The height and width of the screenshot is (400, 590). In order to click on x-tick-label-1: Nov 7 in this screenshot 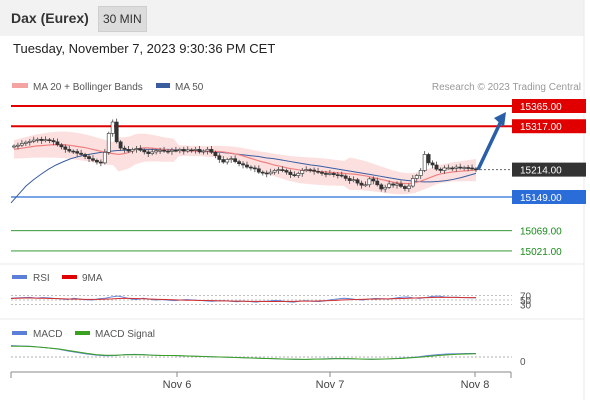, I will do `click(330, 385)`.